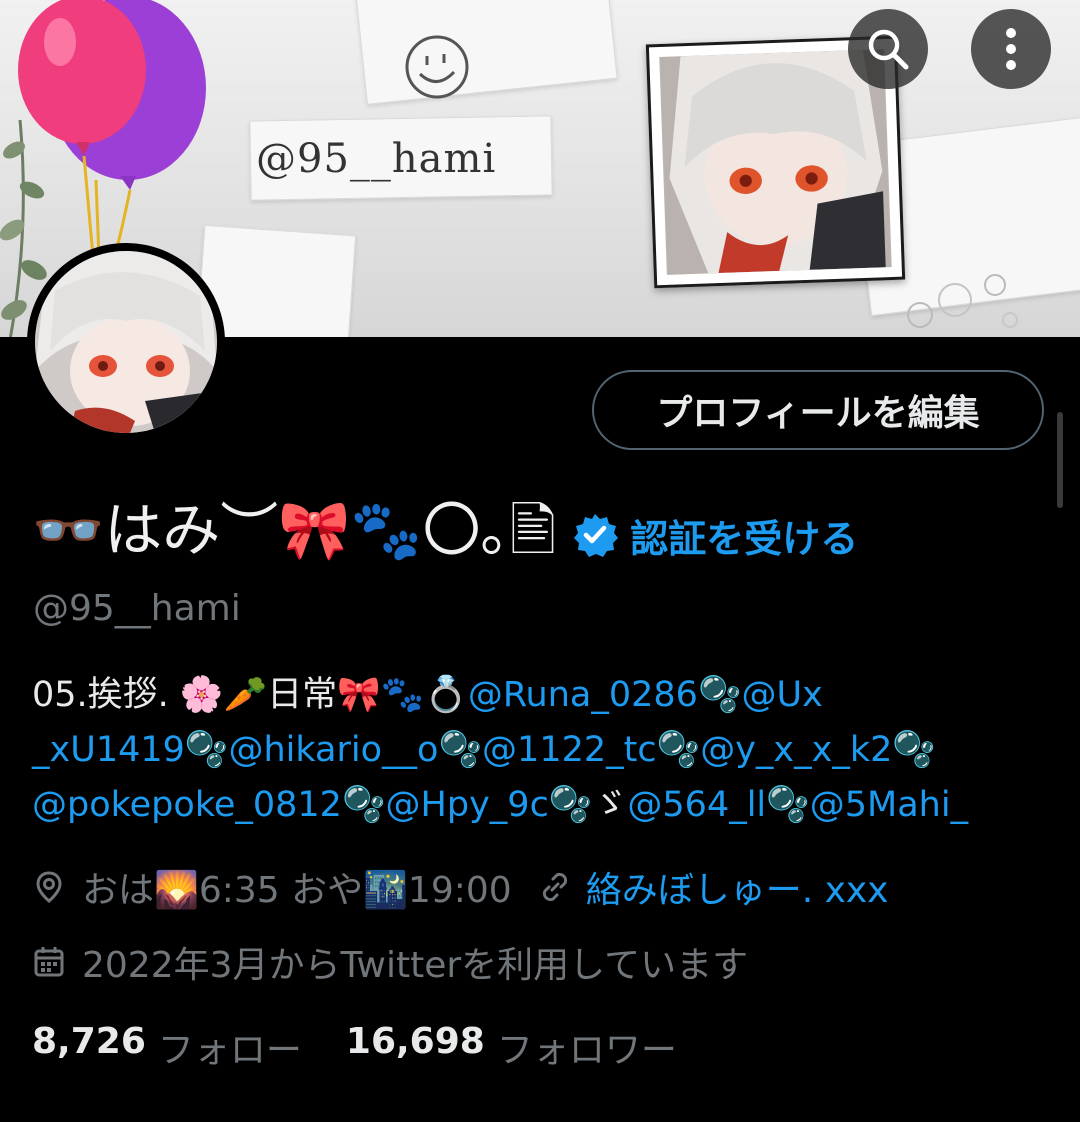 The image size is (1080, 1122). What do you see at coordinates (376, 159) in the screenshot?
I see `banner-handle-text: @95__hami` at bounding box center [376, 159].